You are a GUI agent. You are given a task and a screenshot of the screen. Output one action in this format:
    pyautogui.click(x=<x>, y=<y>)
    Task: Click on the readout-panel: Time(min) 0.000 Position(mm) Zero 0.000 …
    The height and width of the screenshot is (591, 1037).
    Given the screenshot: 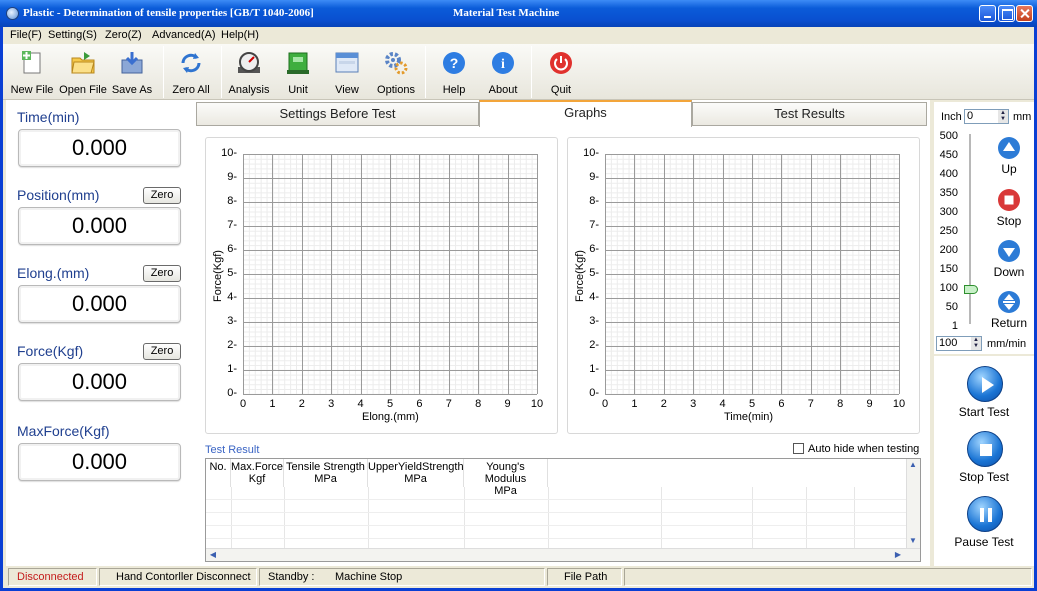 What is the action you would take?
    pyautogui.click(x=99, y=333)
    